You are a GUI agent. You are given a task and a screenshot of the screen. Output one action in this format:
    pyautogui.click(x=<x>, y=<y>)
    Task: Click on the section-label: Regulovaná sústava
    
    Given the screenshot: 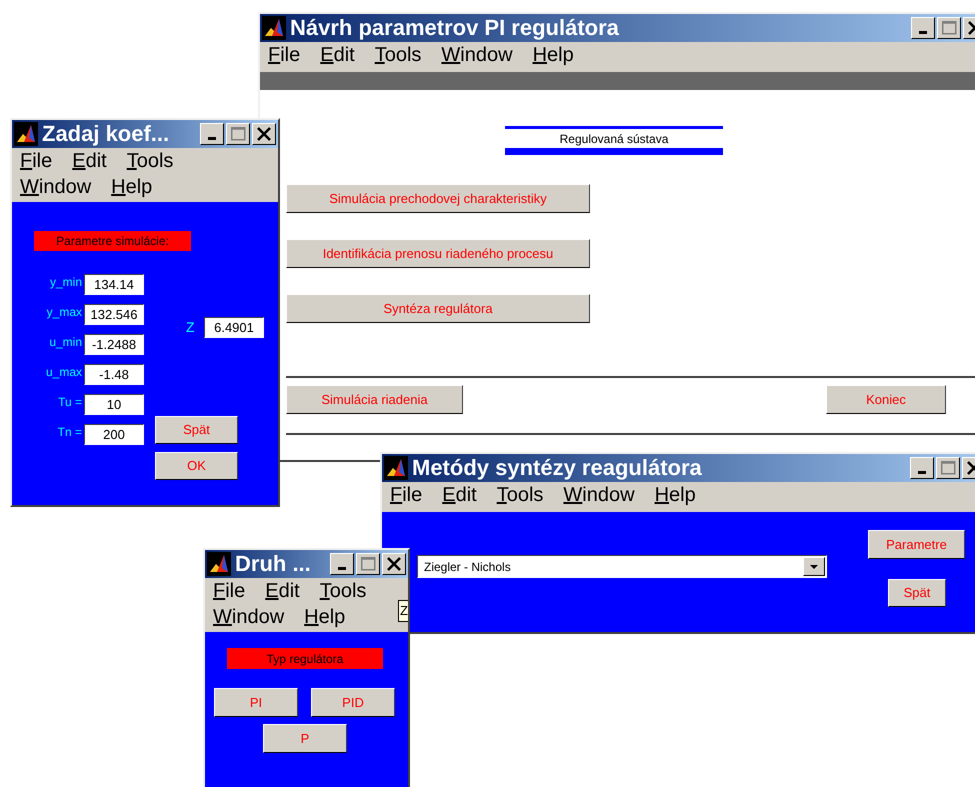 What is the action you would take?
    pyautogui.click(x=614, y=139)
    